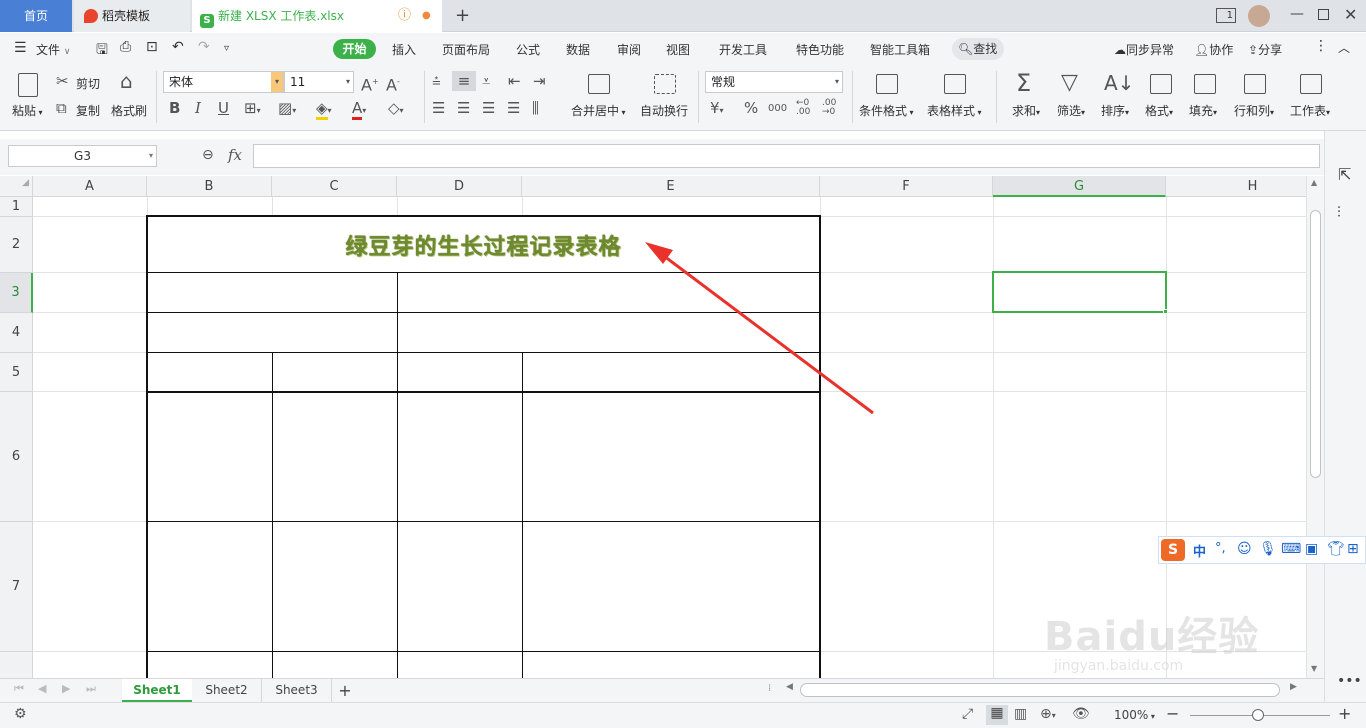  I want to click on font-size-select: 11 ▾, so click(319, 82).